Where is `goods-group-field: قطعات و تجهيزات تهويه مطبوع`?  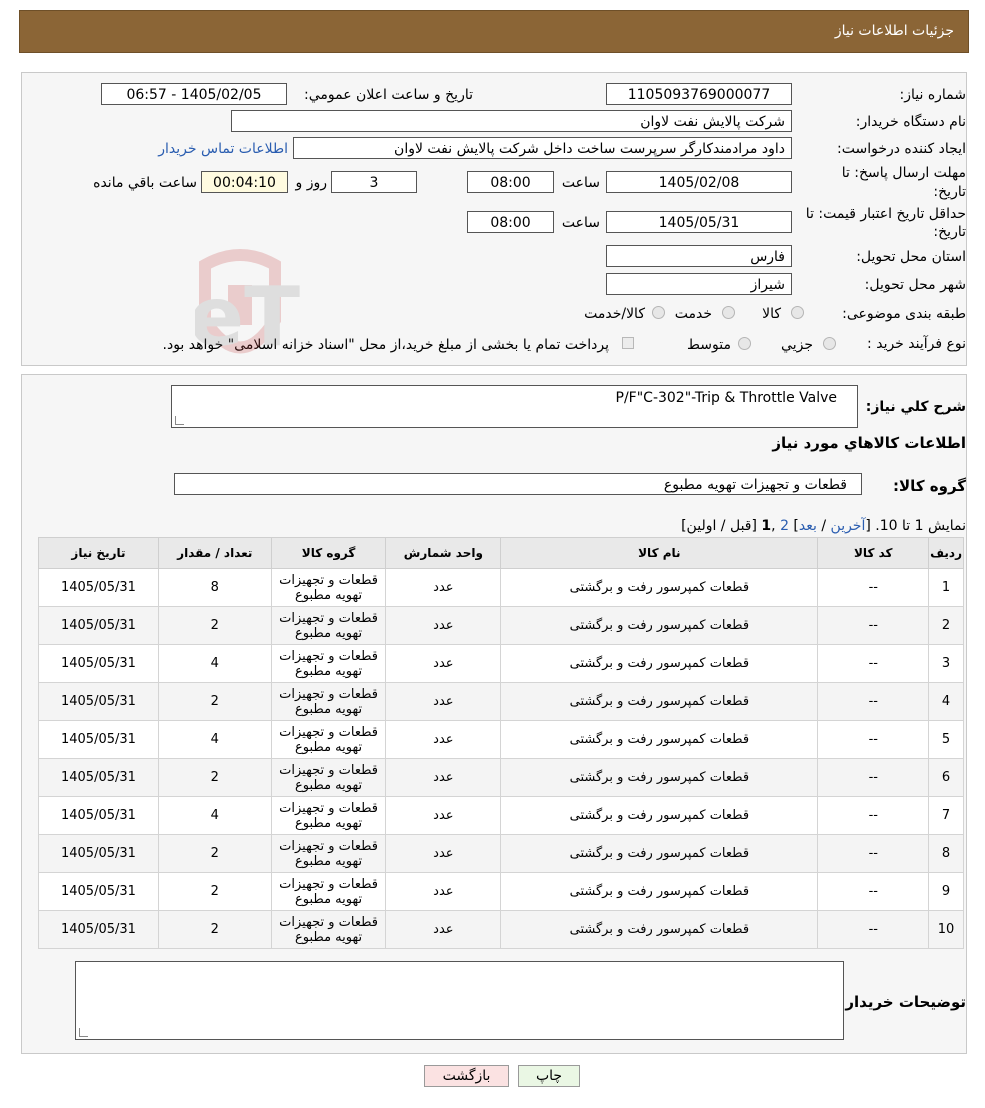 goods-group-field: قطعات و تجهيزات تهويه مطبوع is located at coordinates (518, 484).